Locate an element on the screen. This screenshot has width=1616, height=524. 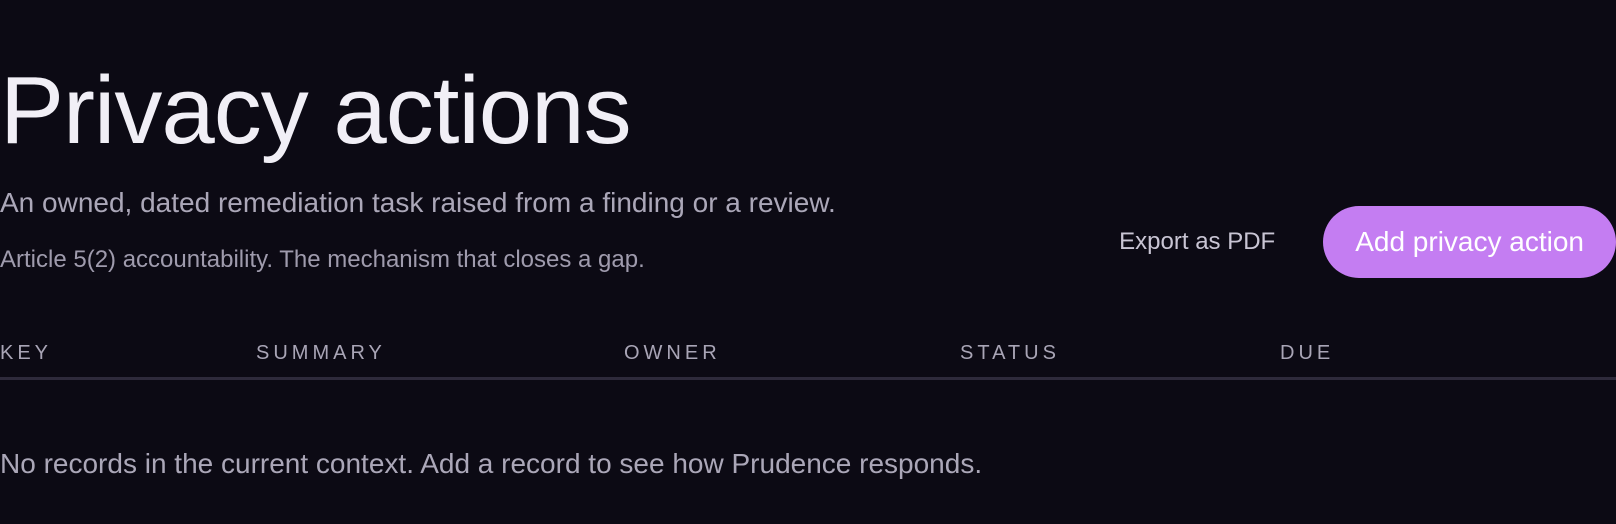
add-privacy-action-button: Add privacy action is located at coordinates (1469, 242).